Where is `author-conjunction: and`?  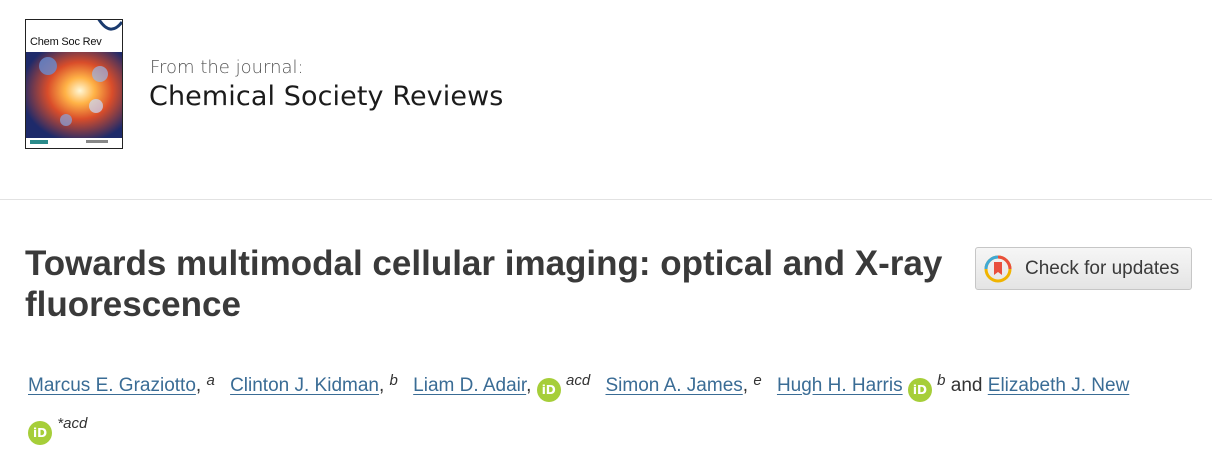
author-conjunction: and is located at coordinates (966, 385).